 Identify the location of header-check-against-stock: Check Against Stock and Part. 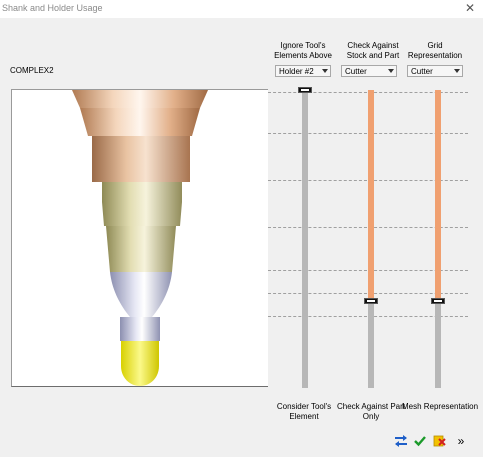
(373, 50).